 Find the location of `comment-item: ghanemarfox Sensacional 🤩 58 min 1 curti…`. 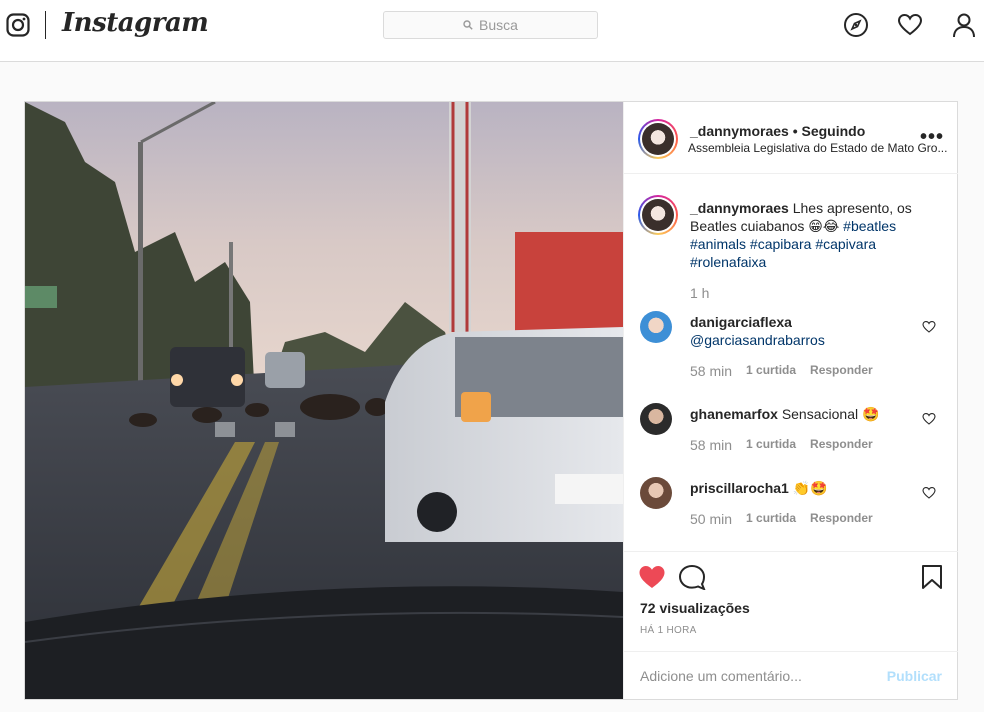

comment-item: ghanemarfox Sensacional 🤩 58 min 1 curti… is located at coordinates (791, 440).